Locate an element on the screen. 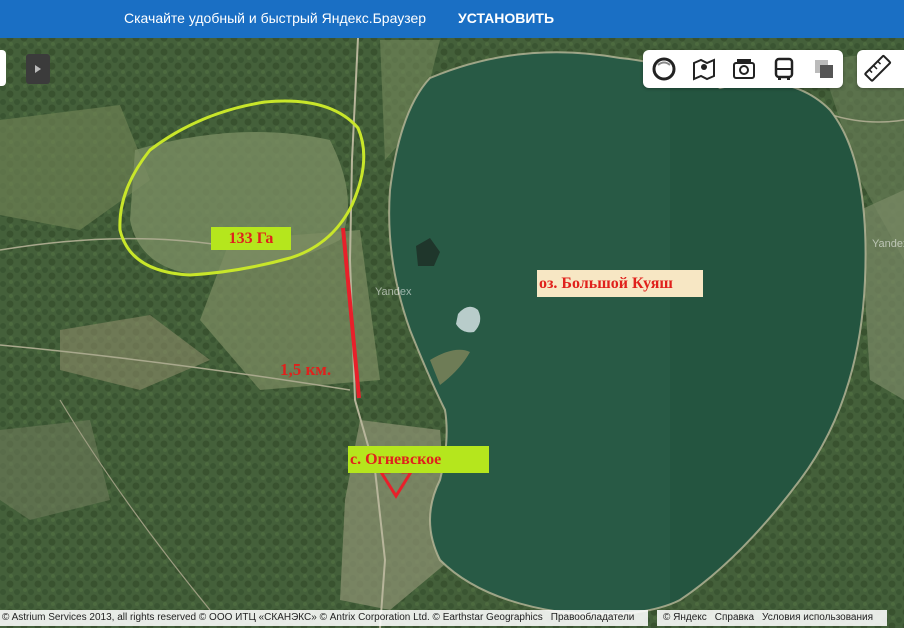 This screenshot has width=904, height=628. lake-label: оз. Большой Куяш is located at coordinates (620, 283).